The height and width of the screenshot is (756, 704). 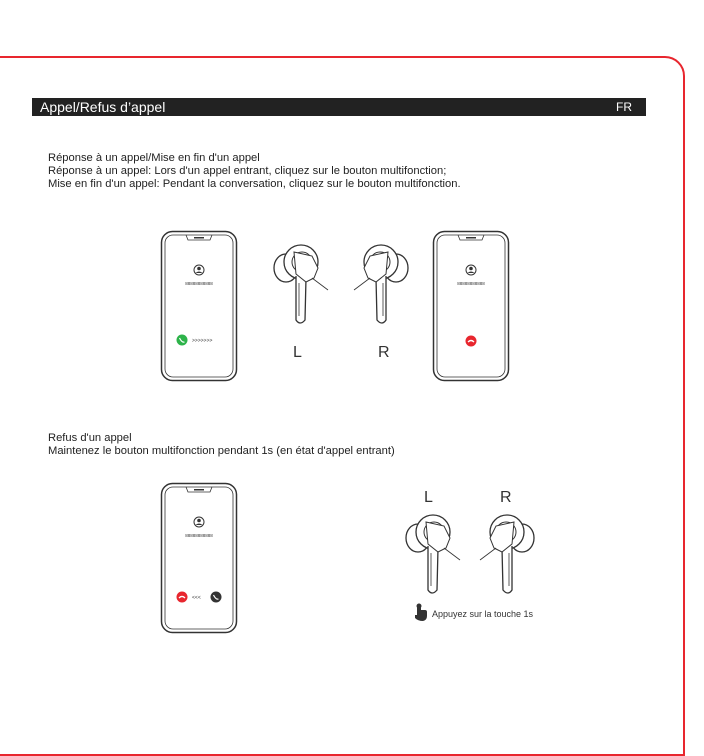 What do you see at coordinates (182, 340) in the screenshot?
I see `answer-call-icon` at bounding box center [182, 340].